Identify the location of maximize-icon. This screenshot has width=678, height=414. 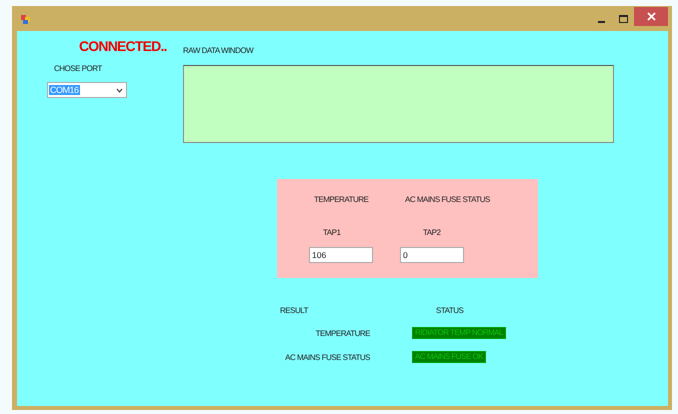
(623, 18).